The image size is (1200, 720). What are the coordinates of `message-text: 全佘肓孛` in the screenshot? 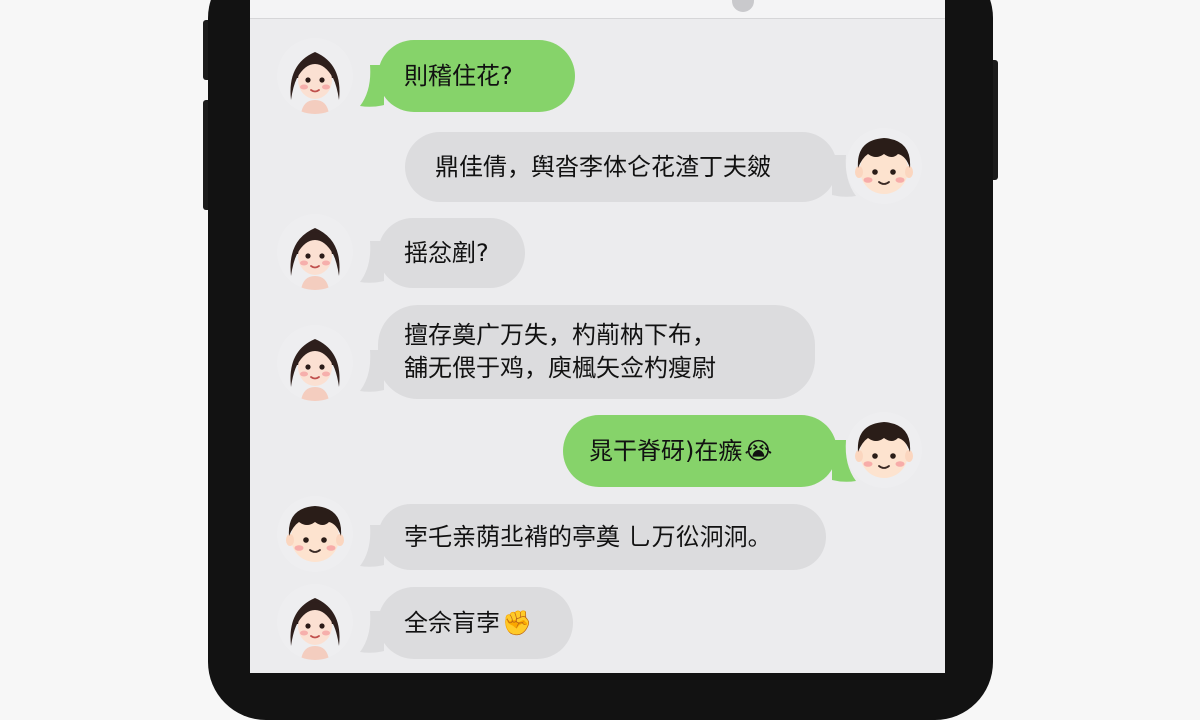 It's located at (452, 622).